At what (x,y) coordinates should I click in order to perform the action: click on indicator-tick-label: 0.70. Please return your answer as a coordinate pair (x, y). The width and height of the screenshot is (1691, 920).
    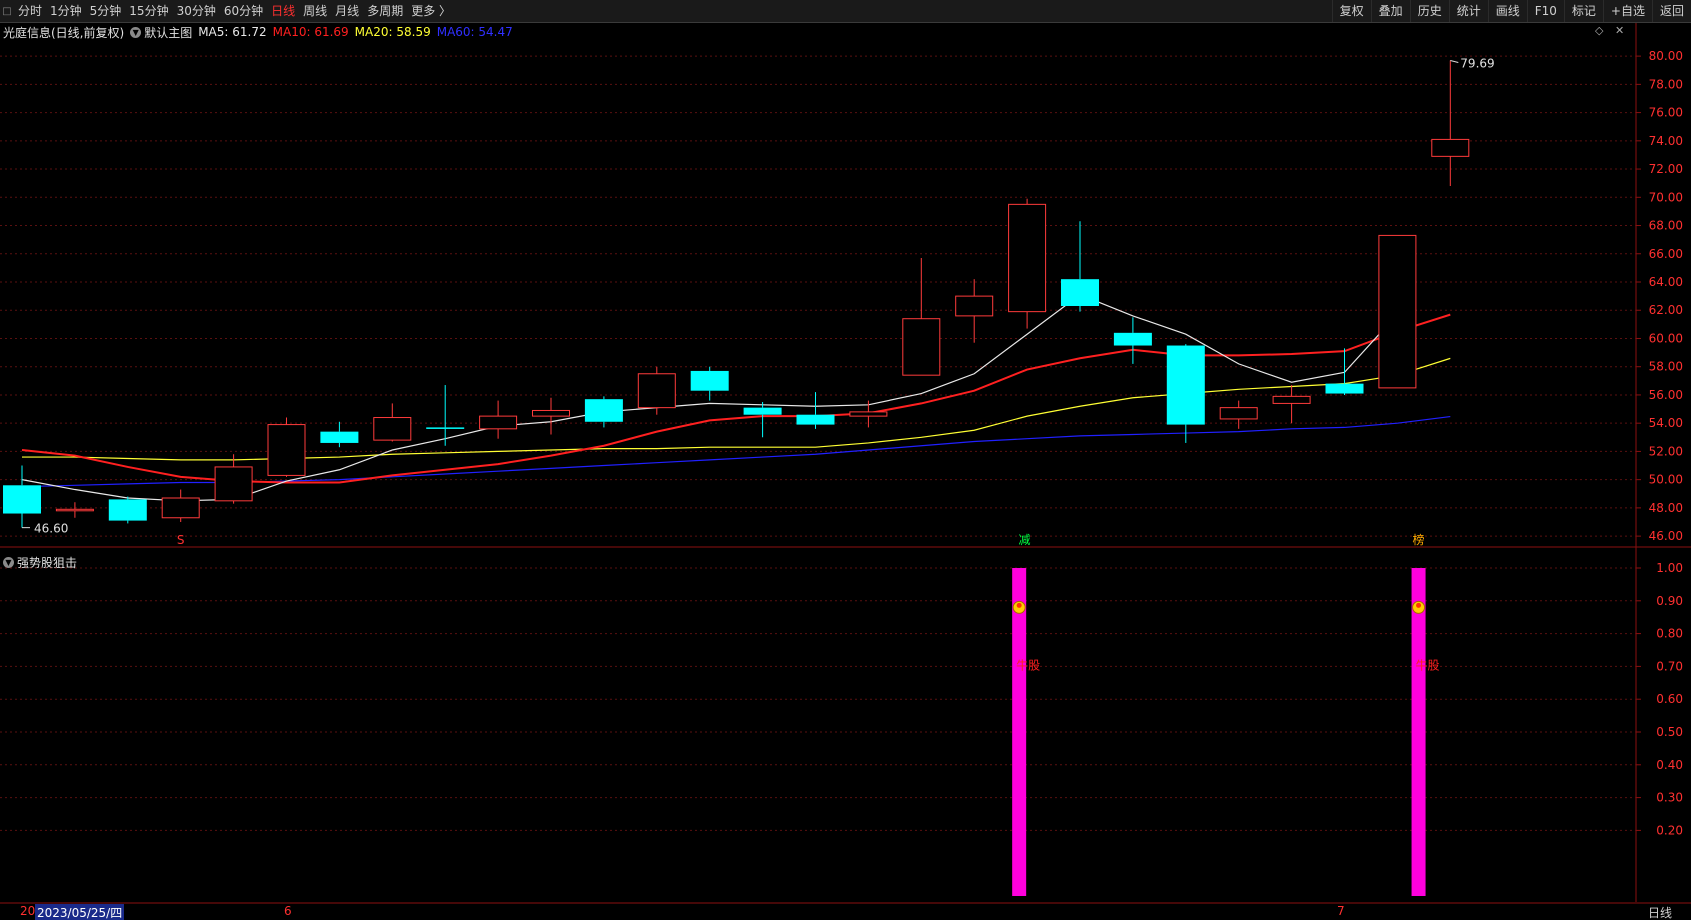
    Looking at the image, I should click on (1669, 666).